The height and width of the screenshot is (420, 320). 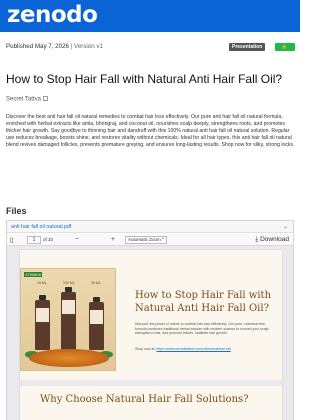 I want to click on record-meta: Published May 7, 2026 | Version v1, so click(x=54, y=46).